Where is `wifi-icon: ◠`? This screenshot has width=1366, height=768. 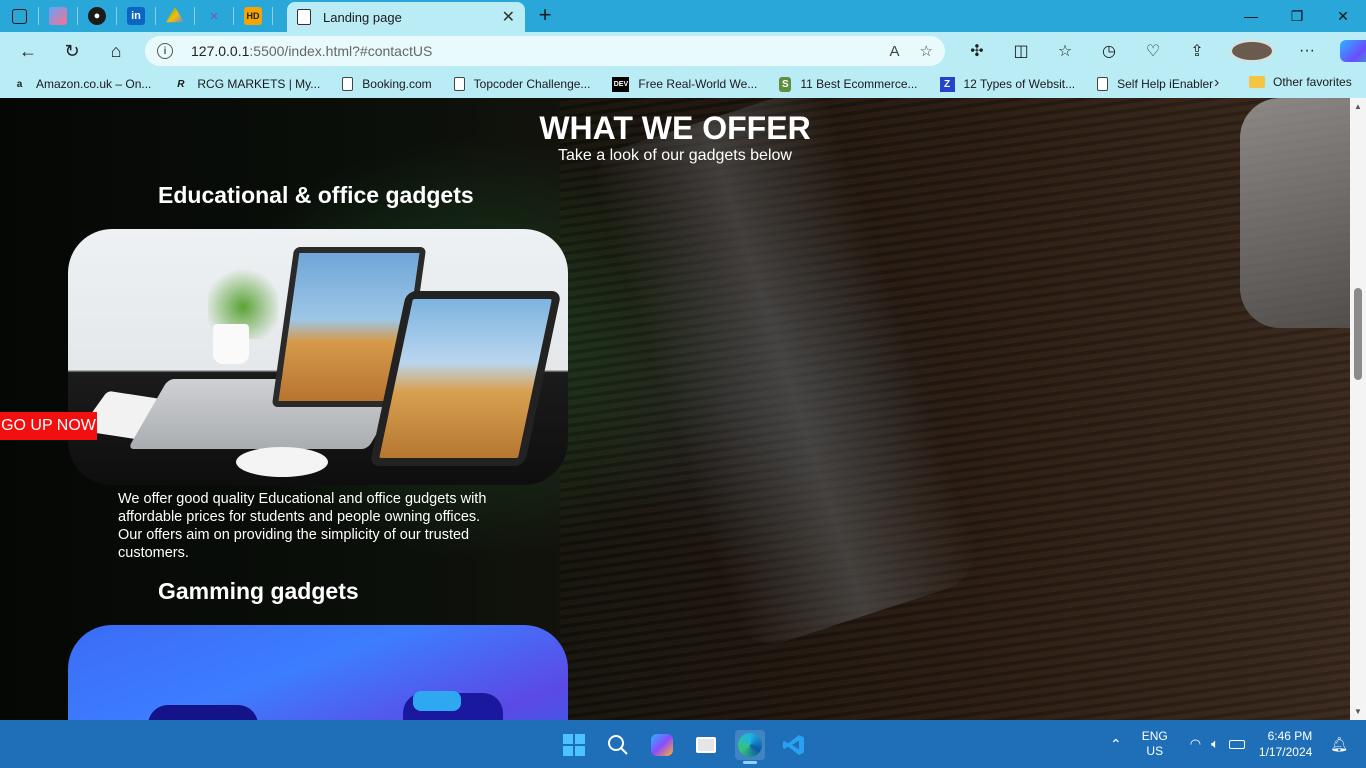 wifi-icon: ◠ is located at coordinates (1195, 744).